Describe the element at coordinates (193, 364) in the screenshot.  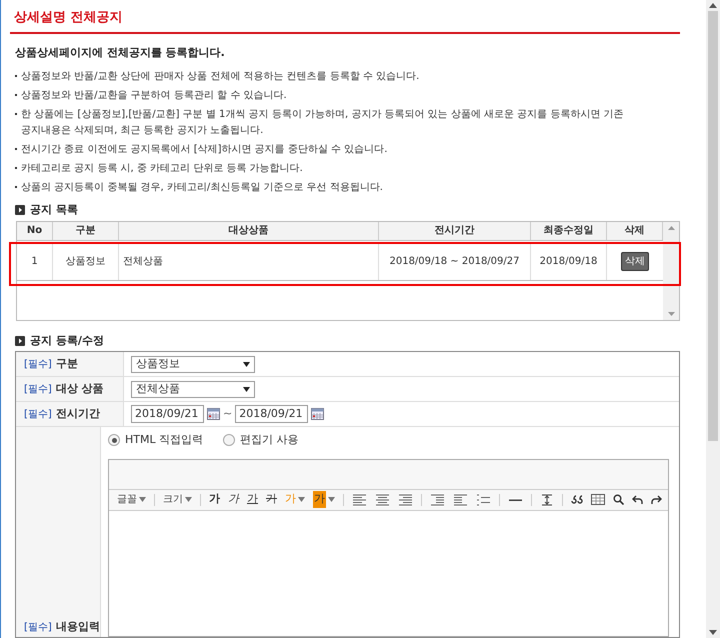
I see `select-field: 상품정보` at that location.